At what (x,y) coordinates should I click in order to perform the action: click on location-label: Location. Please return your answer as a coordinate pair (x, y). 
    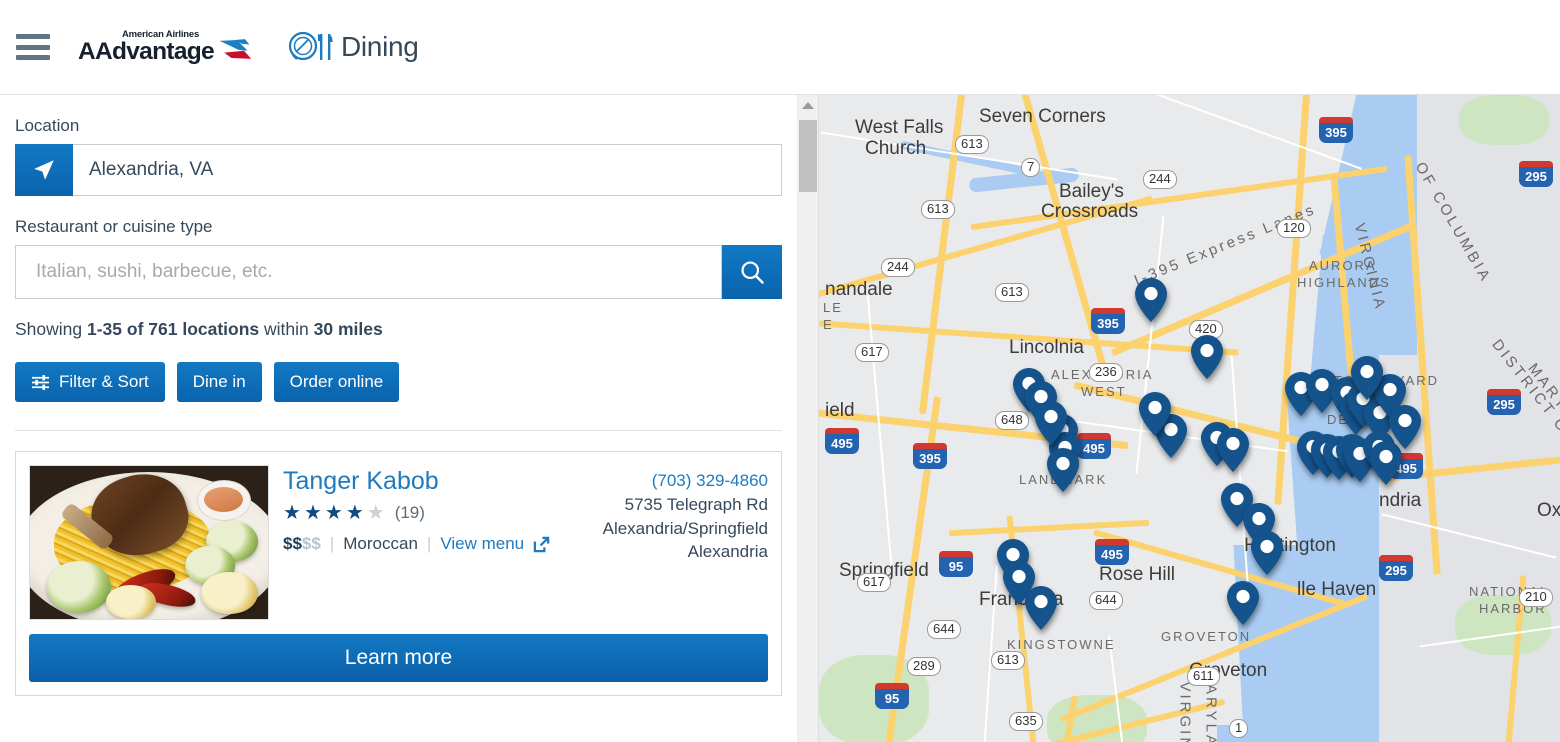
    Looking at the image, I should click on (47, 125).